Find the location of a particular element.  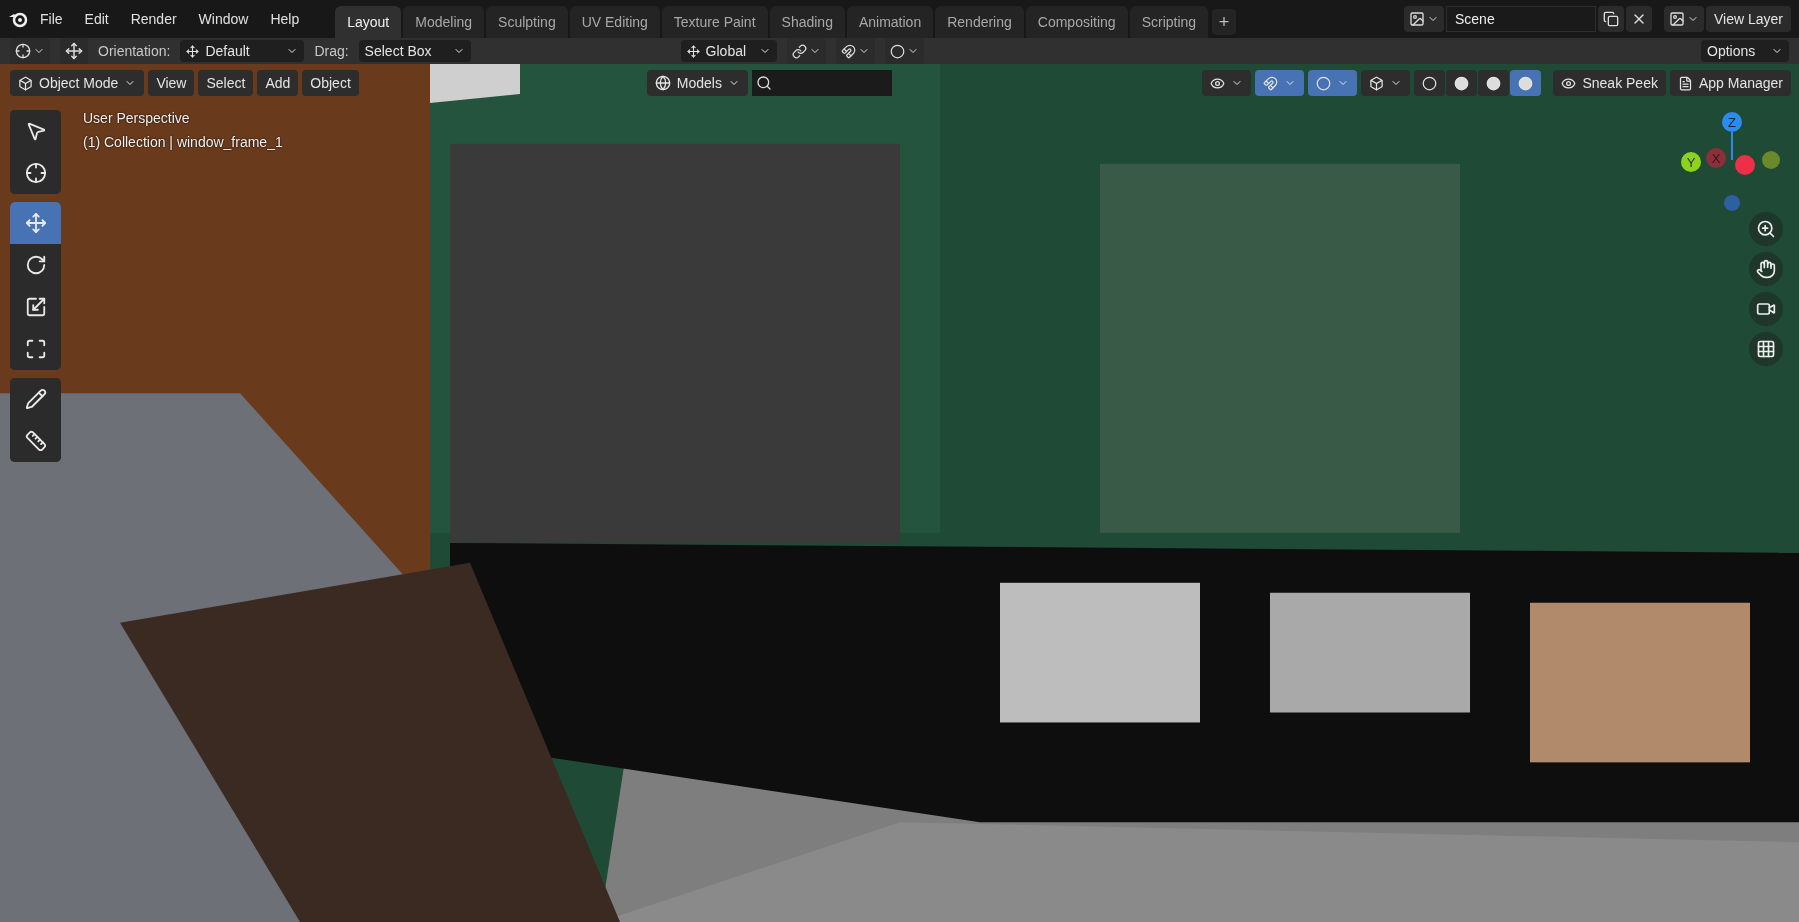

zoom-icon is located at coordinates (1766, 229).